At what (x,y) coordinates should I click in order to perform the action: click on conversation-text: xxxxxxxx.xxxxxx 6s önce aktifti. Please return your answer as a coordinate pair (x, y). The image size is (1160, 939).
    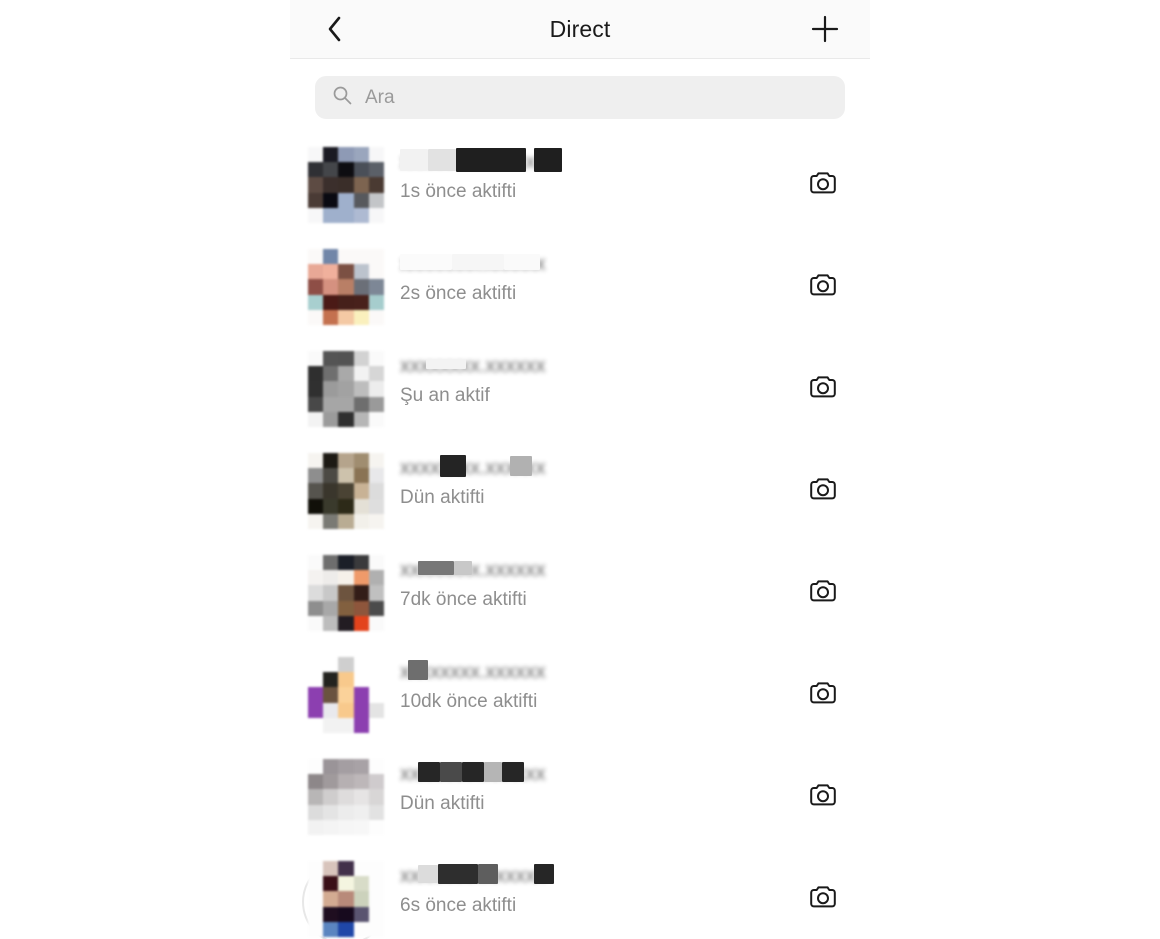
    Looking at the image, I should click on (600, 899).